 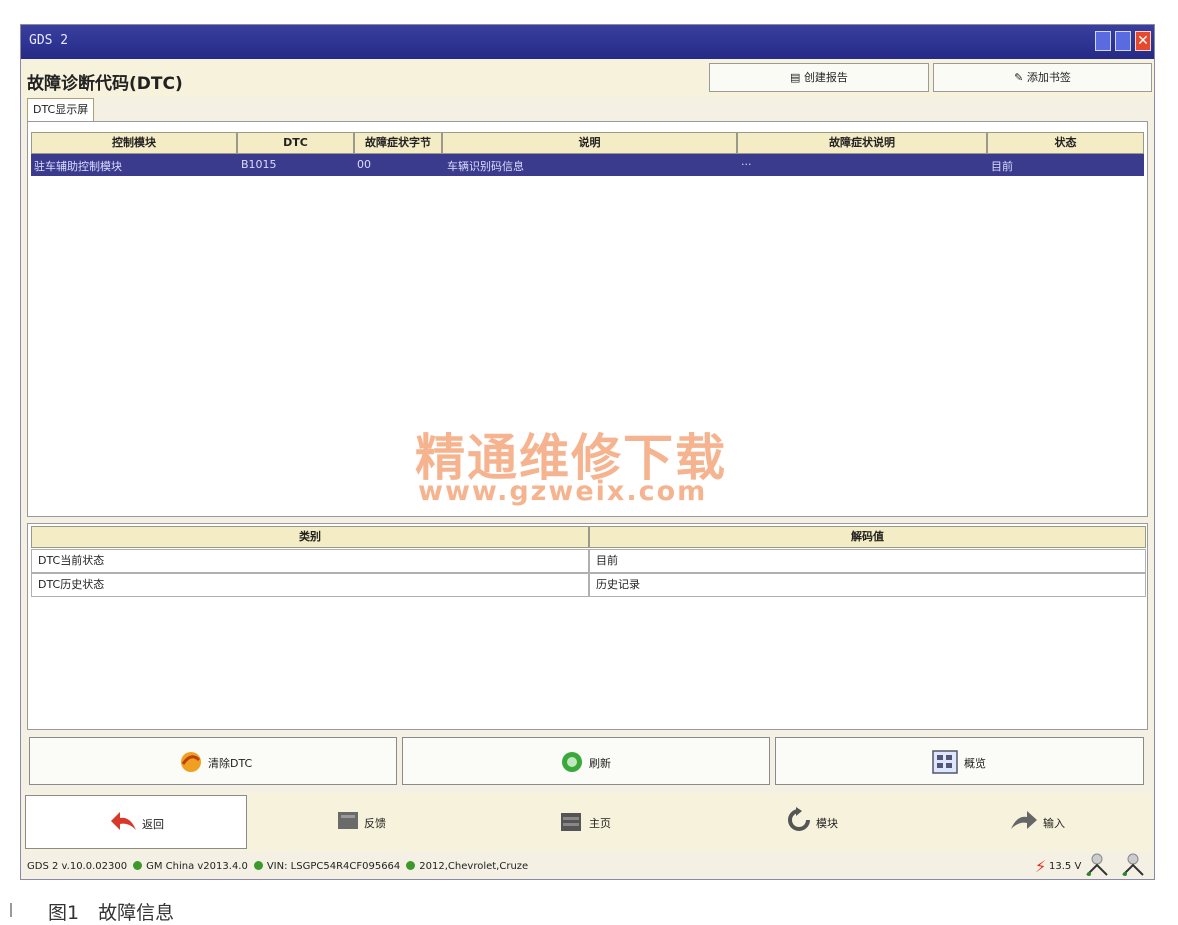 What do you see at coordinates (867, 585) in the screenshot?
I see `detail-value: 历史记录` at bounding box center [867, 585].